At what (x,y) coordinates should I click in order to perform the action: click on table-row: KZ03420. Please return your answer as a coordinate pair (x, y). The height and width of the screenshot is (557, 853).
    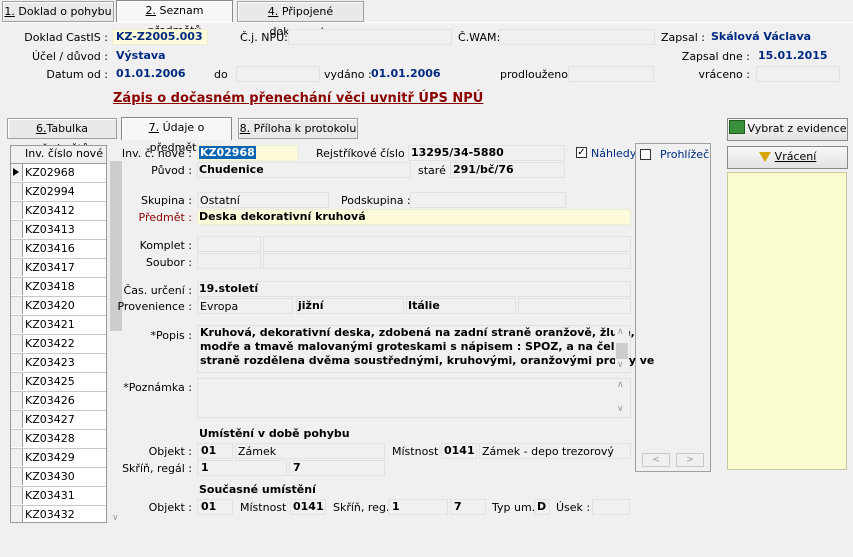
    Looking at the image, I should click on (58, 306).